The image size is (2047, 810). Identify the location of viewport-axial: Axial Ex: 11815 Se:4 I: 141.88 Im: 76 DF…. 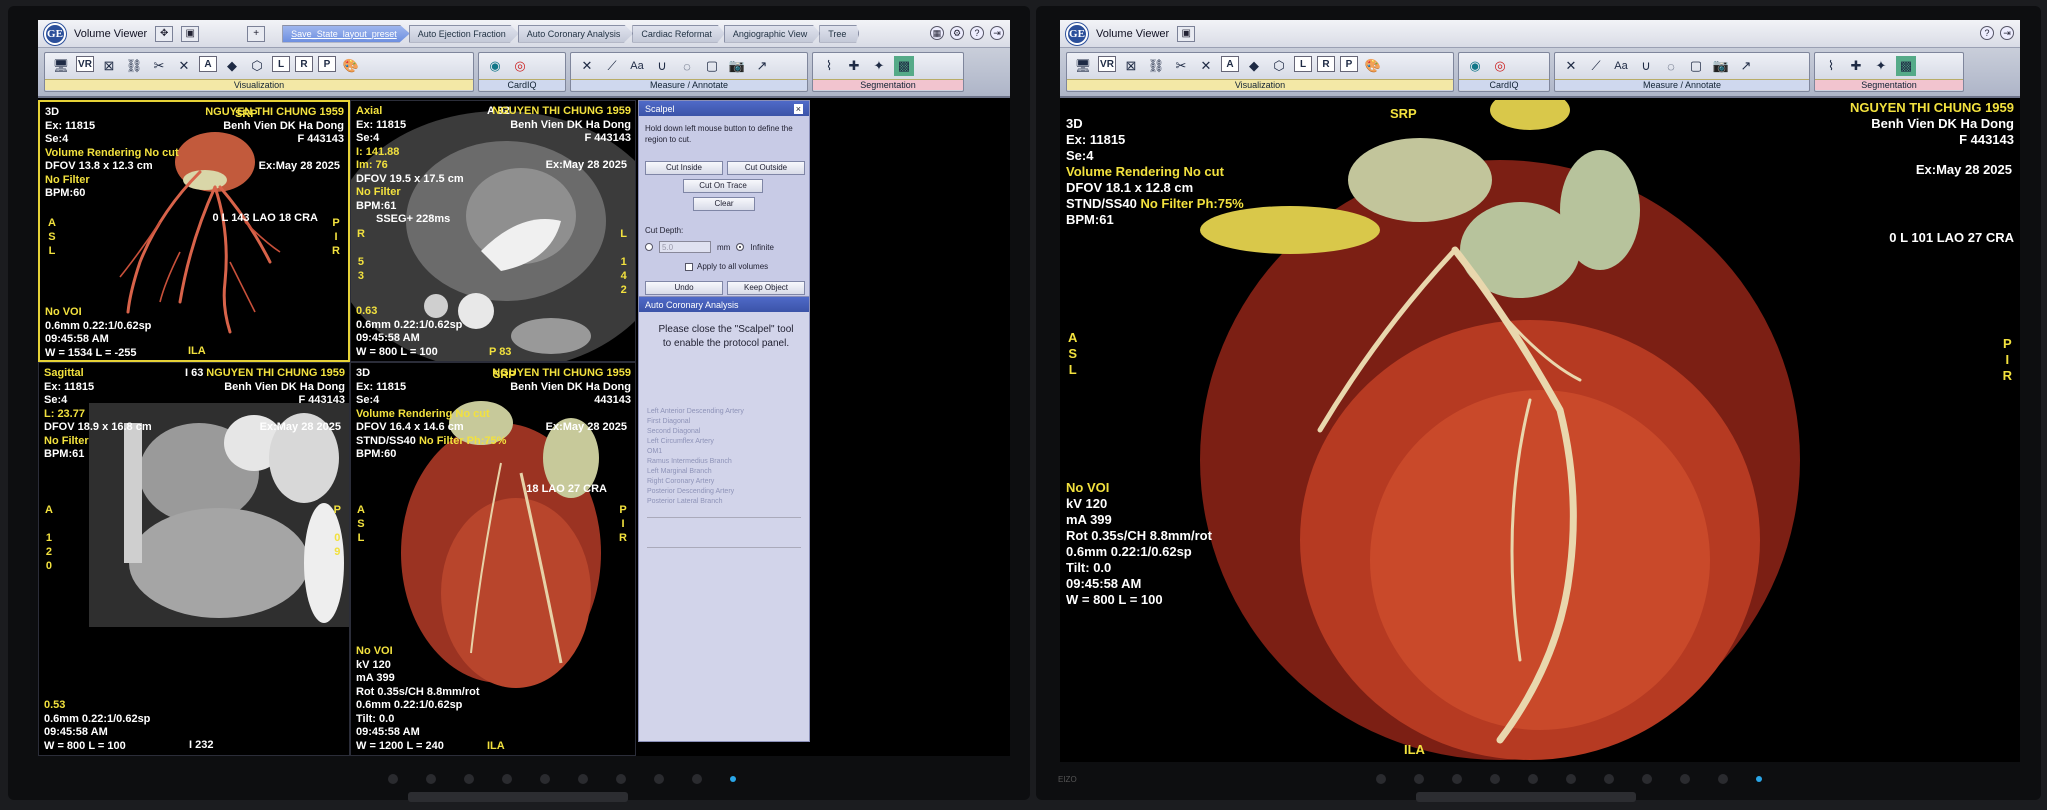
(493, 231).